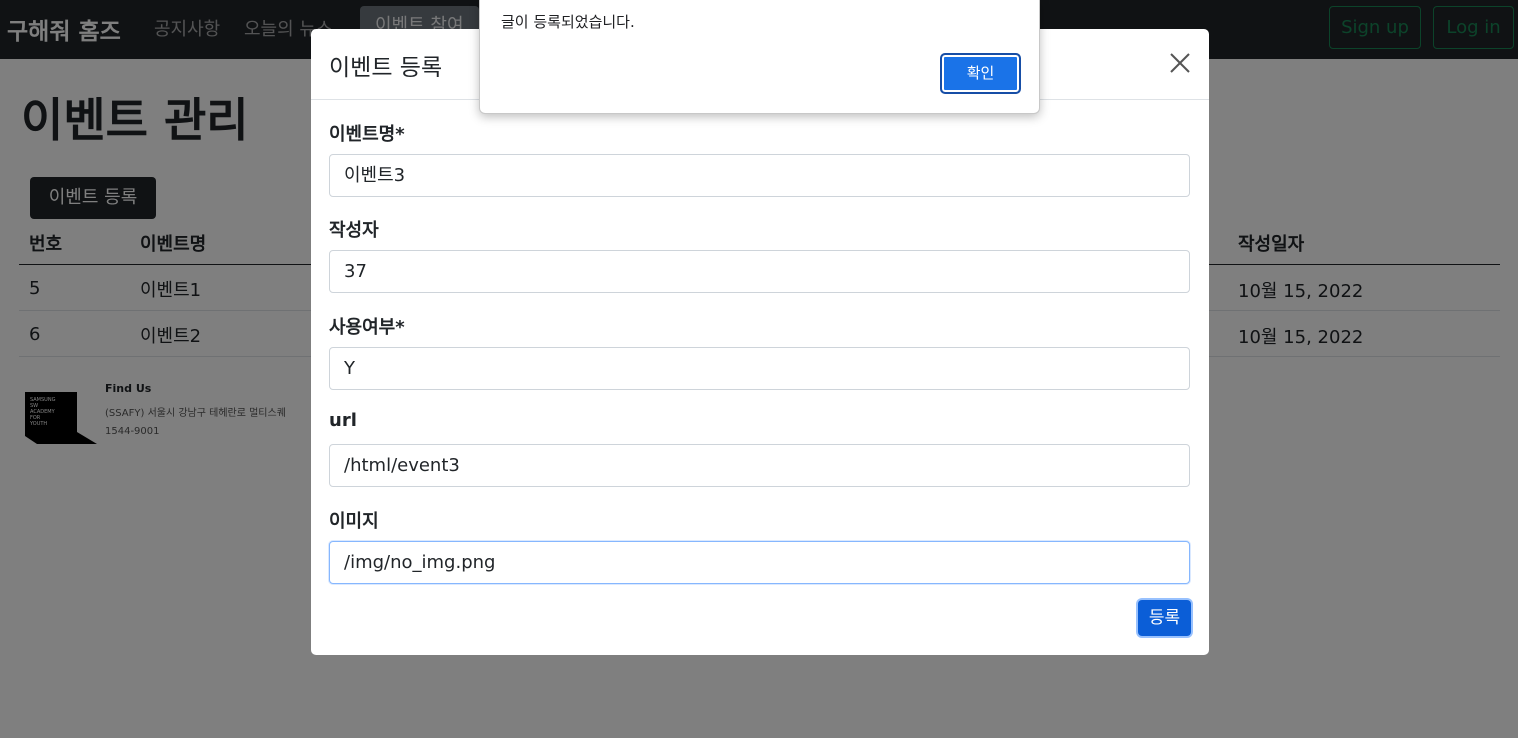  Describe the element at coordinates (568, 22) in the screenshot. I see `alert-message: 글이 등록되었습니다.` at that location.